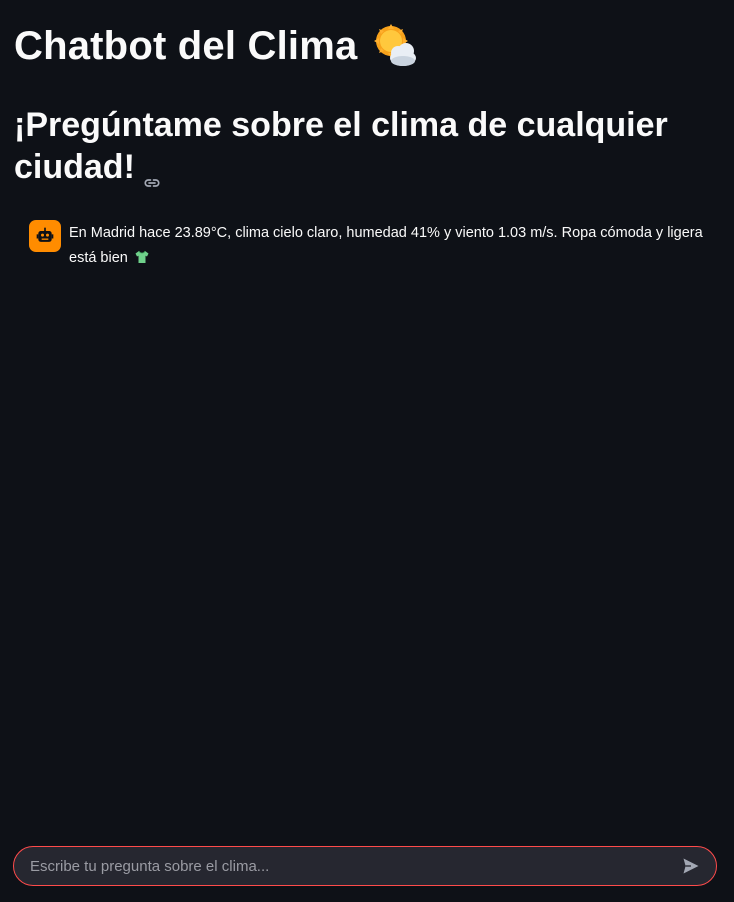  Describe the element at coordinates (395, 46) in the screenshot. I see `sun-behind-cloud-icon` at that location.